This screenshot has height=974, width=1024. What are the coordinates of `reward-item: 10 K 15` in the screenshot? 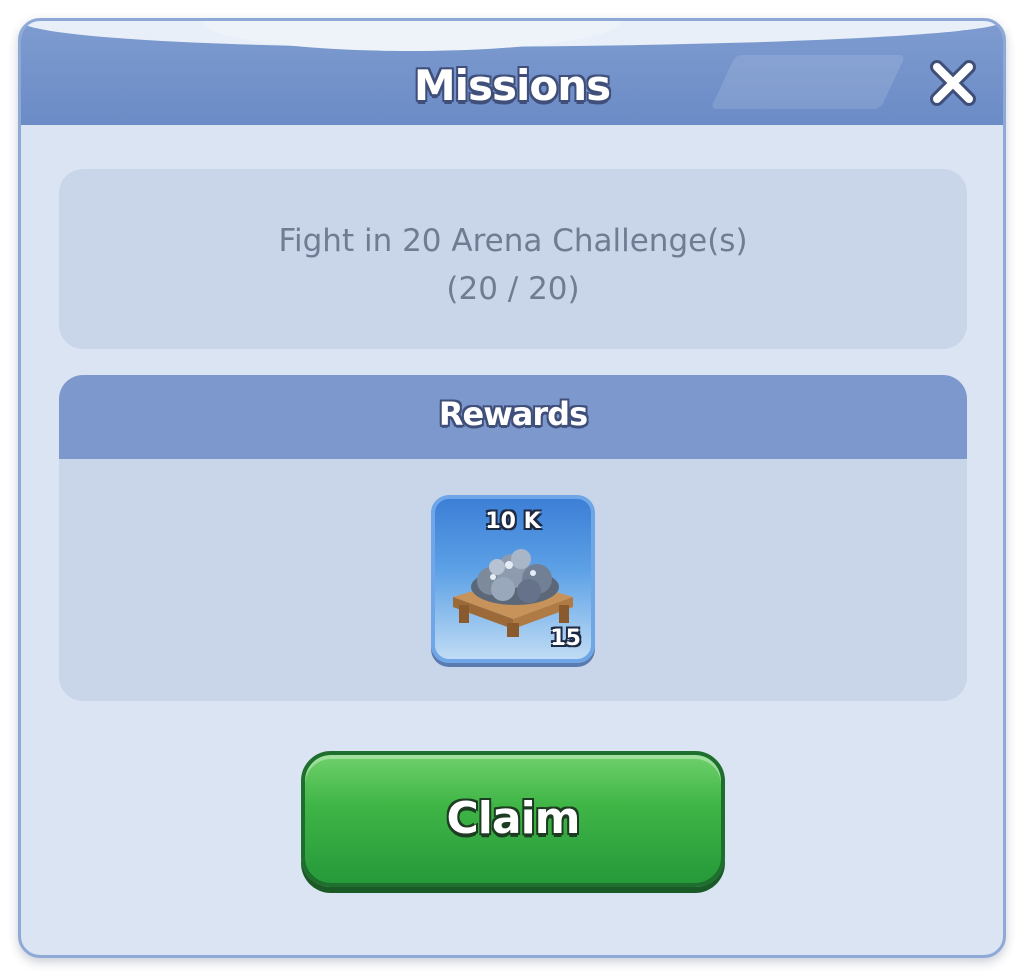 It's located at (513, 579).